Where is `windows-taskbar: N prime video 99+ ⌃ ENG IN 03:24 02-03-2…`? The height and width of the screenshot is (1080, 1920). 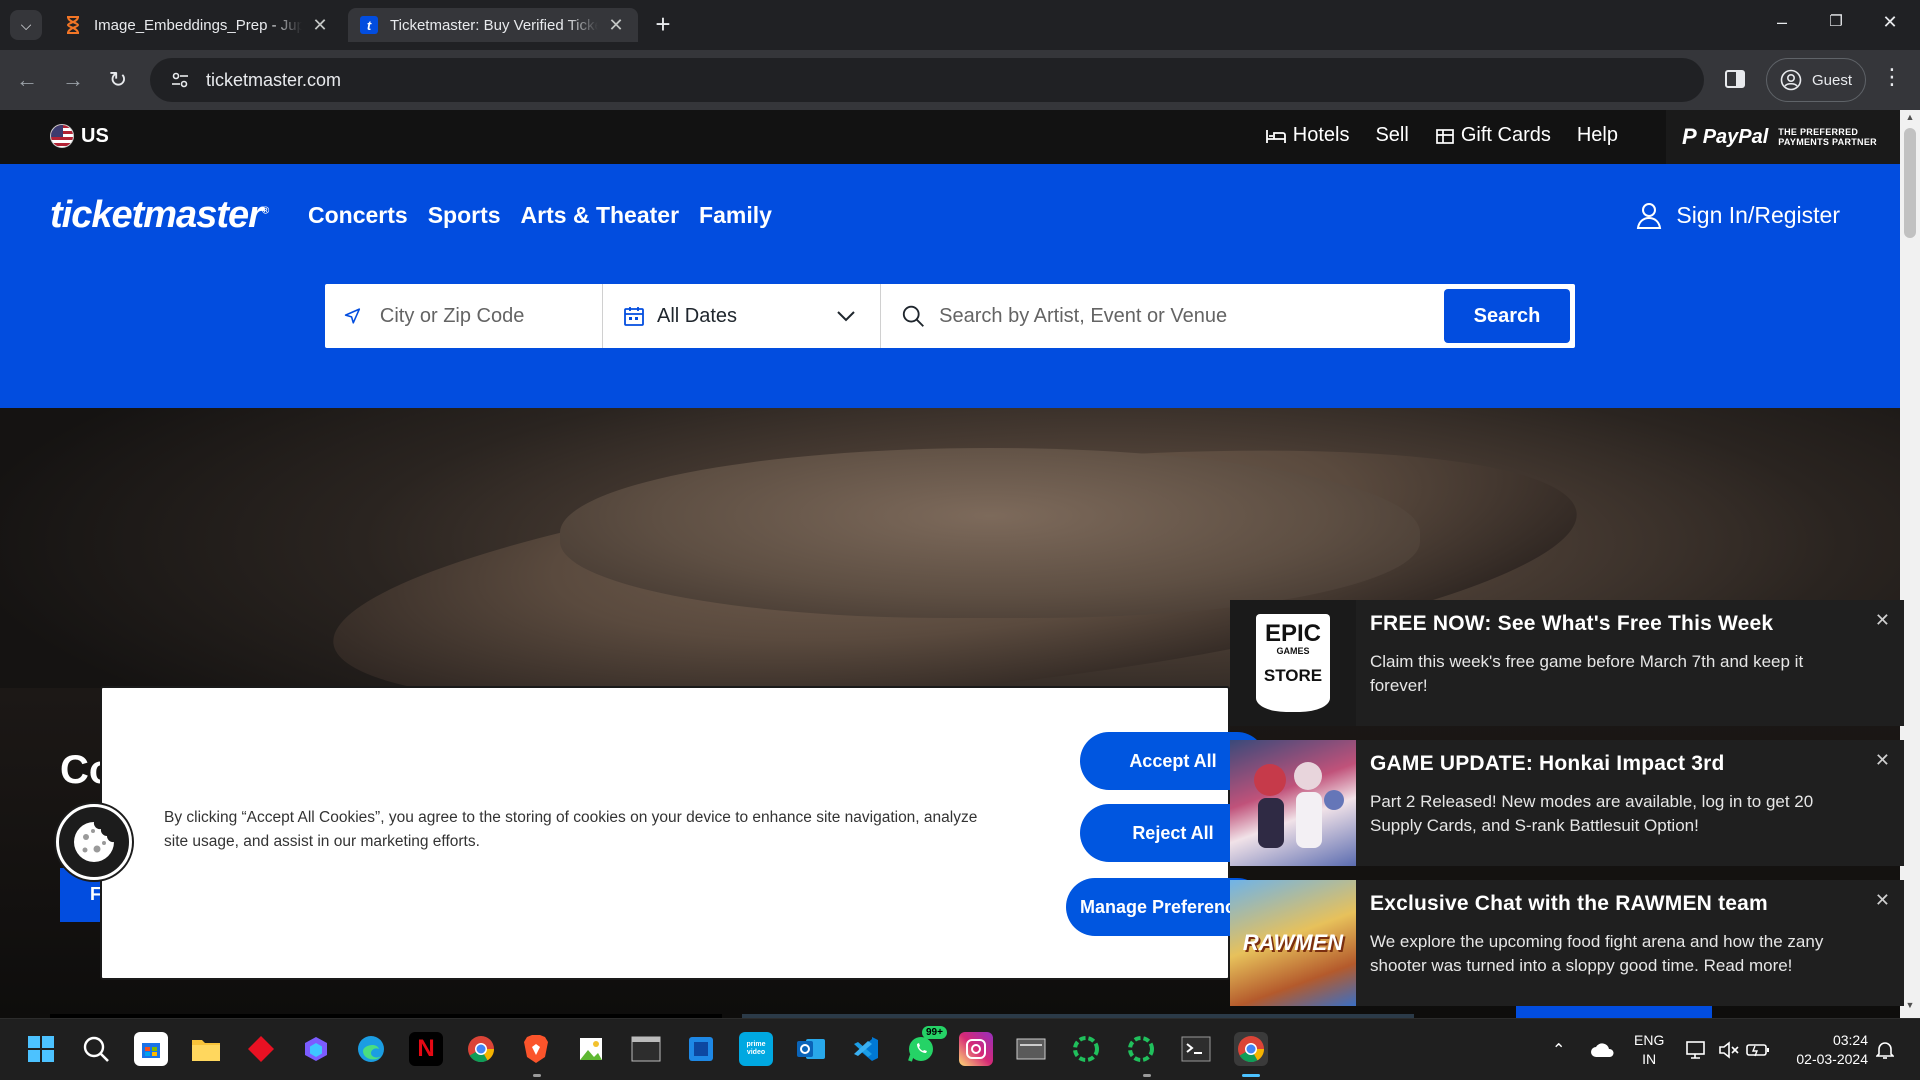
windows-taskbar: N prime video 99+ ⌃ ENG IN 03:24 02-03-2… is located at coordinates (960, 1049).